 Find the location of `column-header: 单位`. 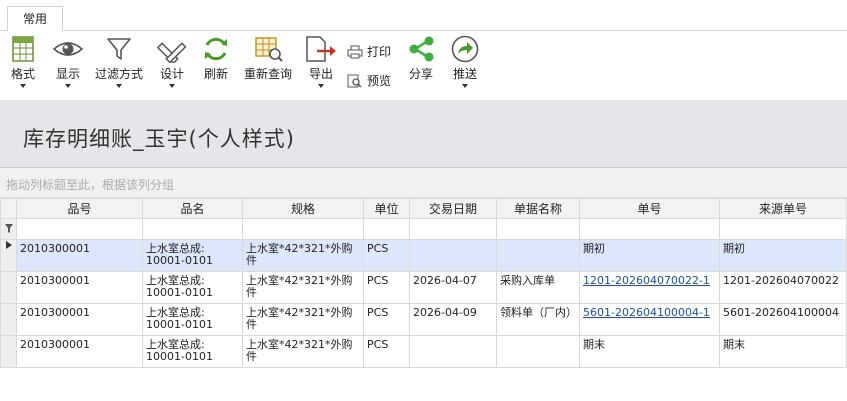

column-header: 单位 is located at coordinates (386, 208).